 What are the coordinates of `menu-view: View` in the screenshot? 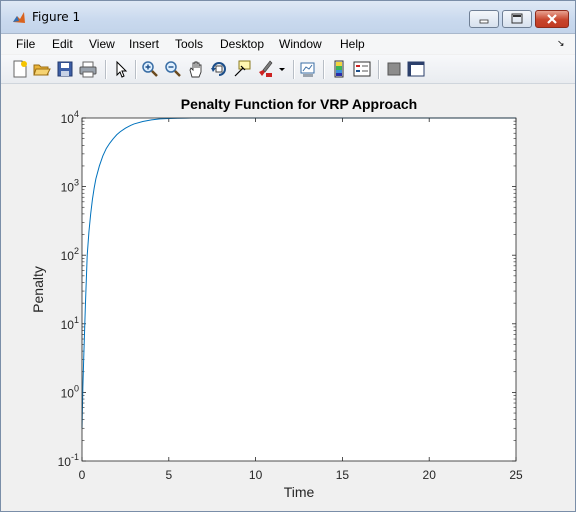 It's located at (102, 44).